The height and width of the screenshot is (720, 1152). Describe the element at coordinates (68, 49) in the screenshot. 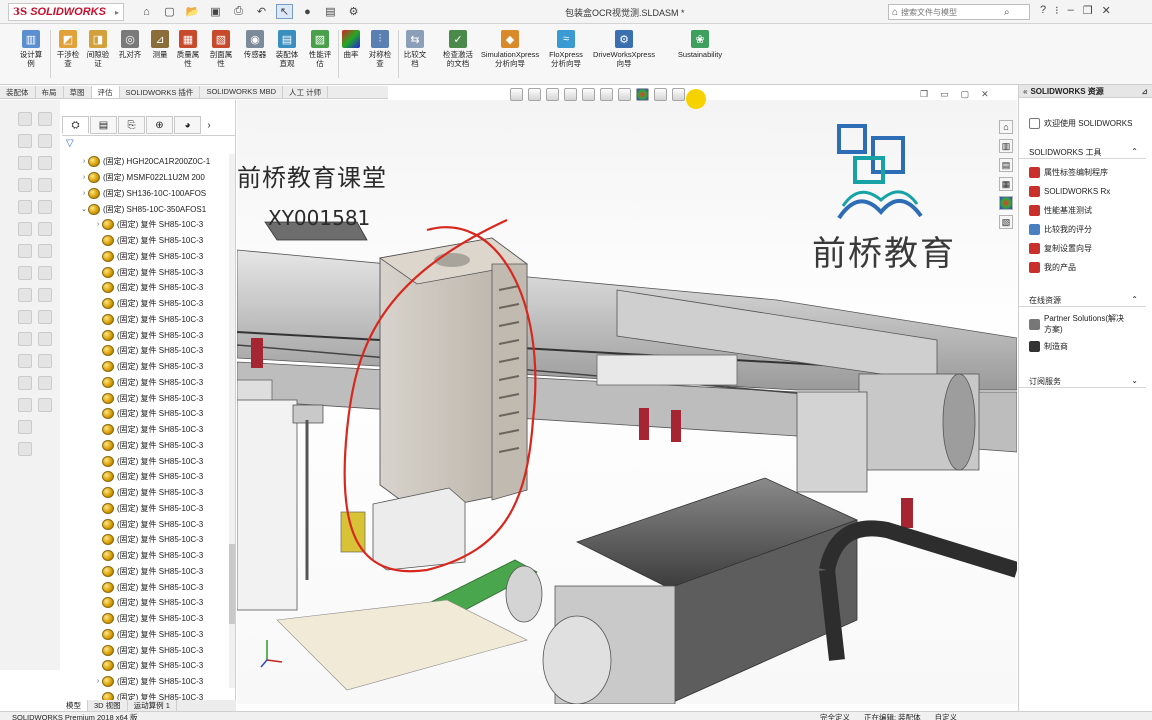

I see `interference-detection-button: ◩ 干涉检 查` at that location.